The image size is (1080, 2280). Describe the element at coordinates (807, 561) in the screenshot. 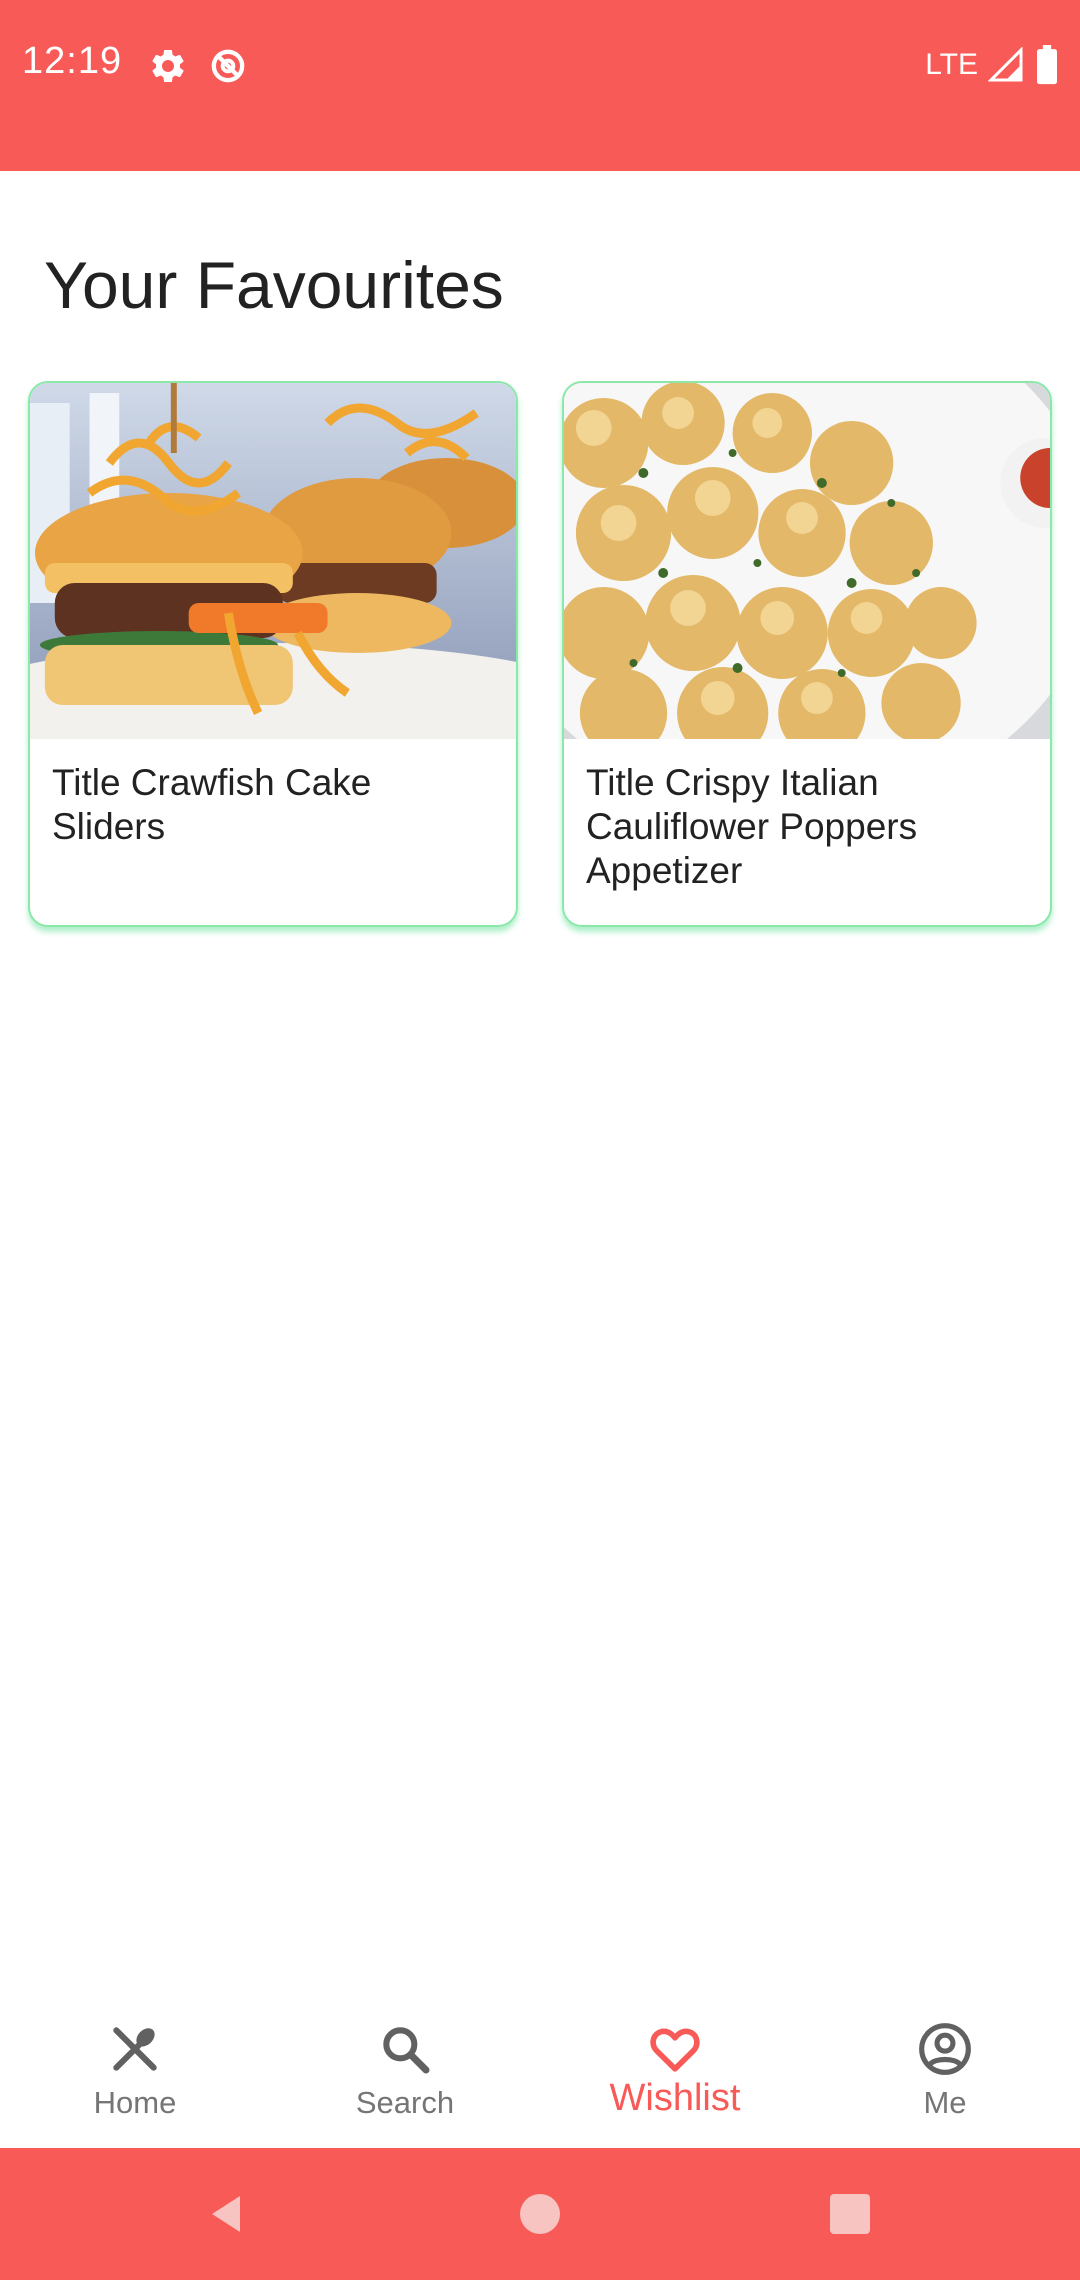

I see `cauliflower-poppers-photo` at that location.